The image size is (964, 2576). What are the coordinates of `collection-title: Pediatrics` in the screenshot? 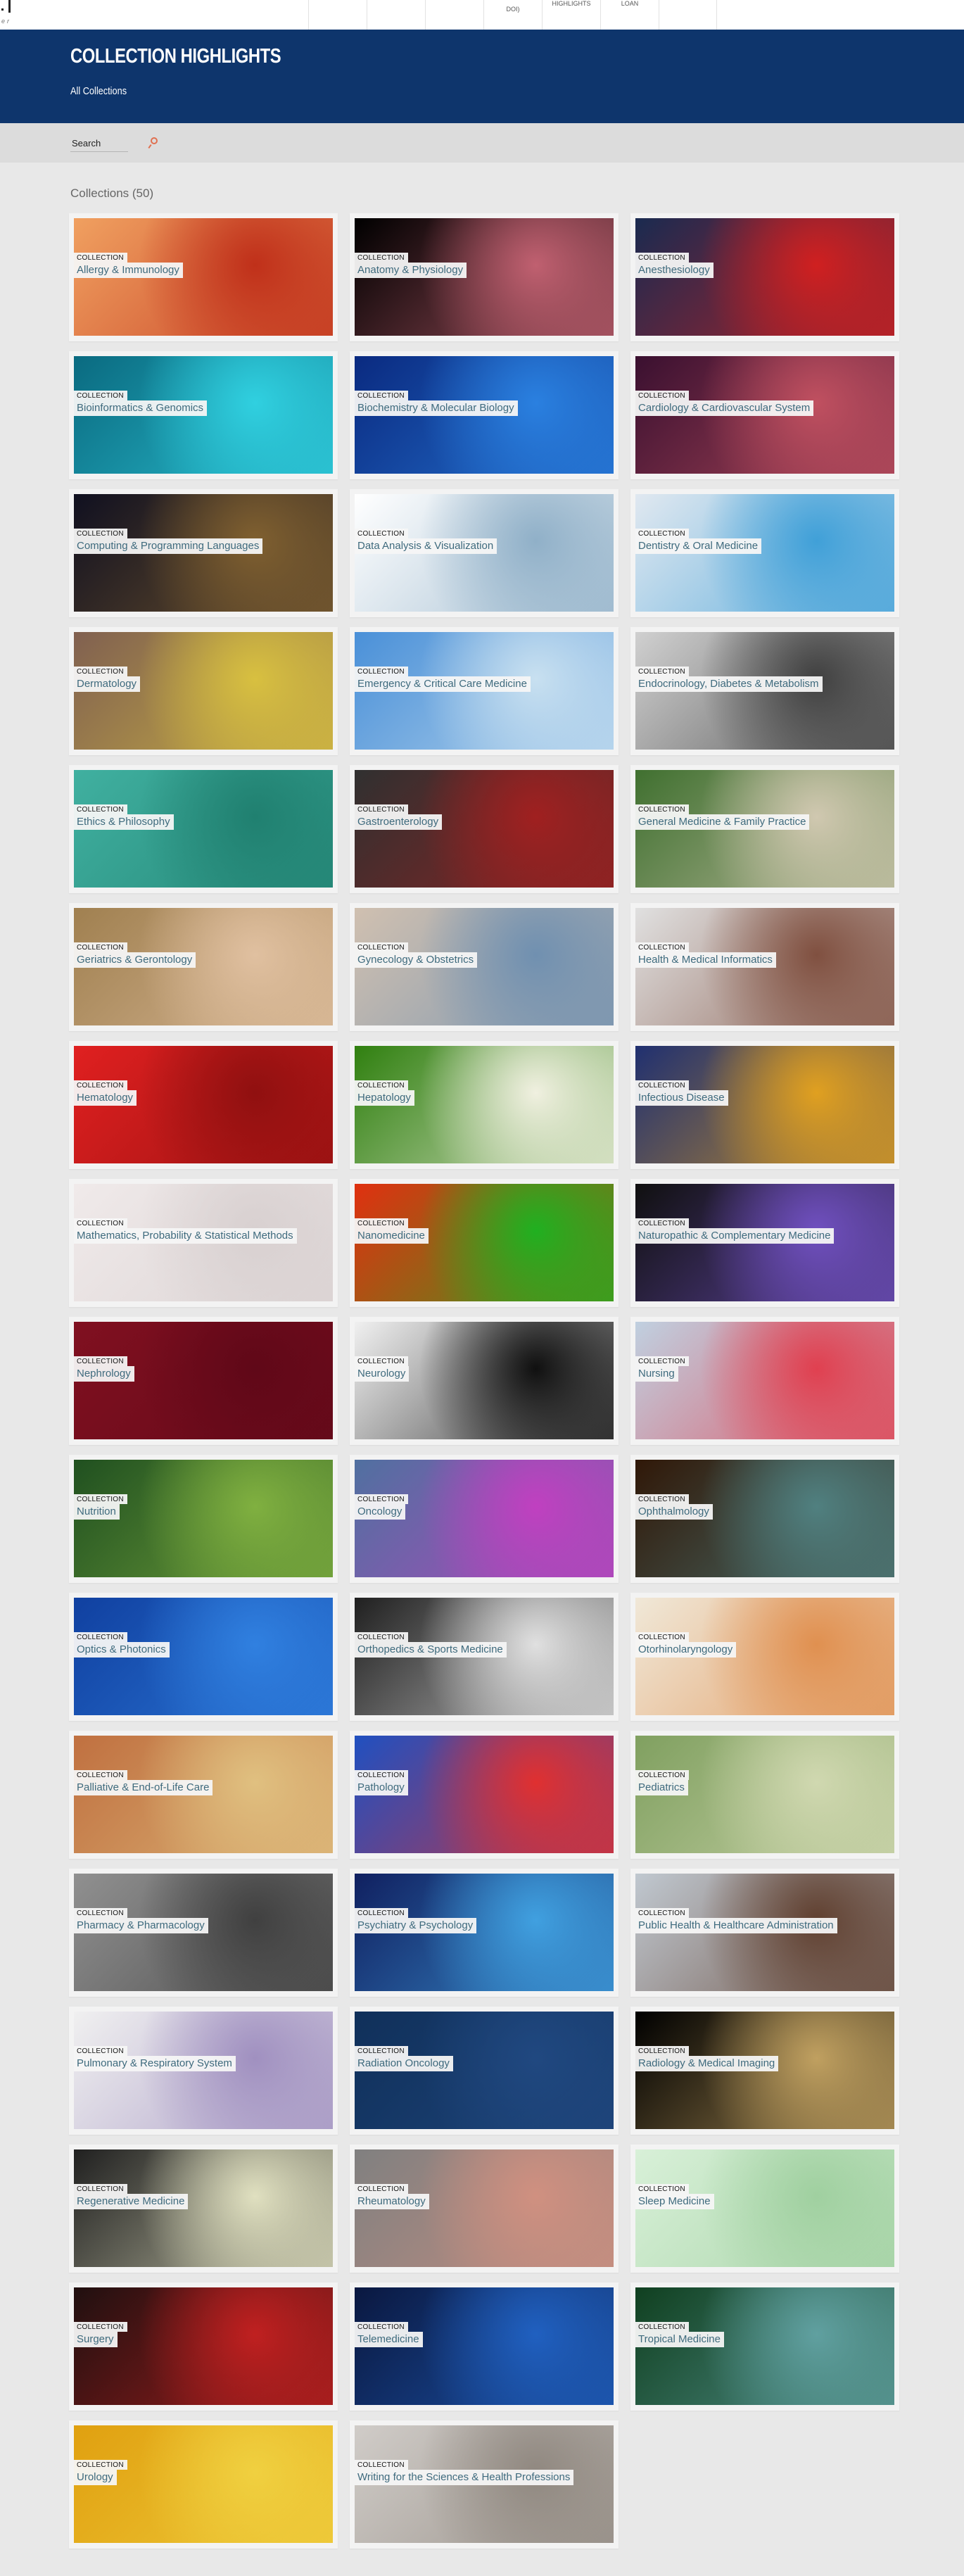 It's located at (661, 1787).